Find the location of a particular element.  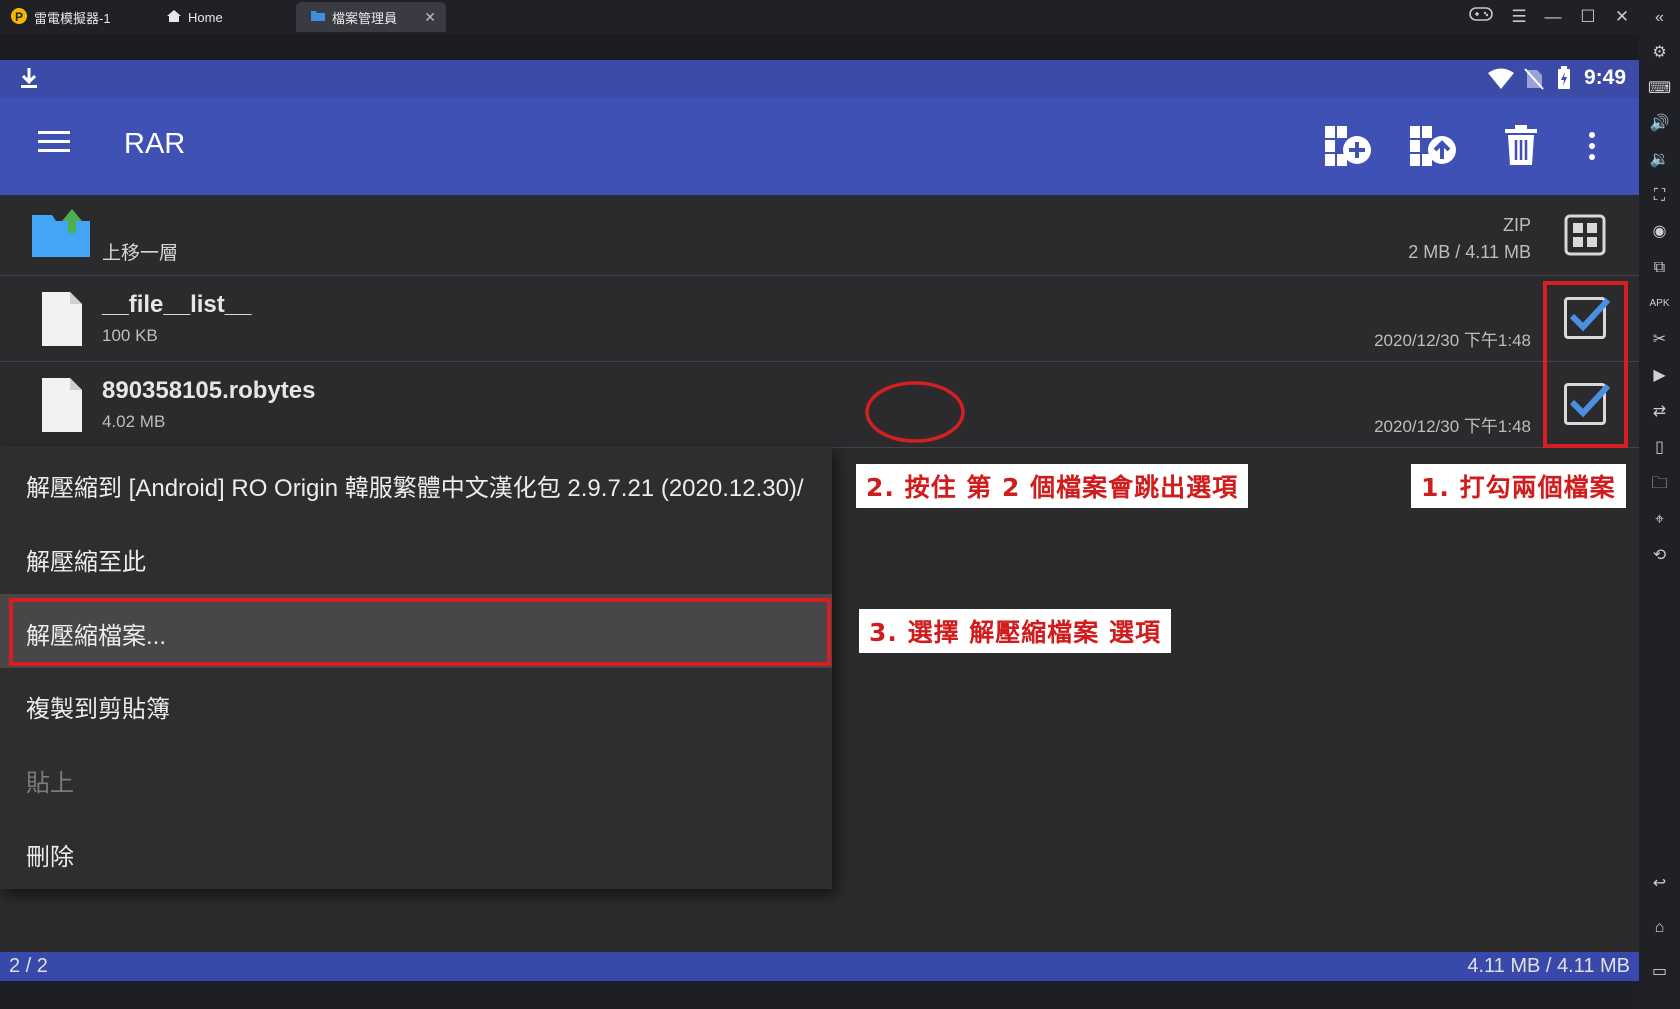

folder-icon: 🗀 is located at coordinates (1659, 484).